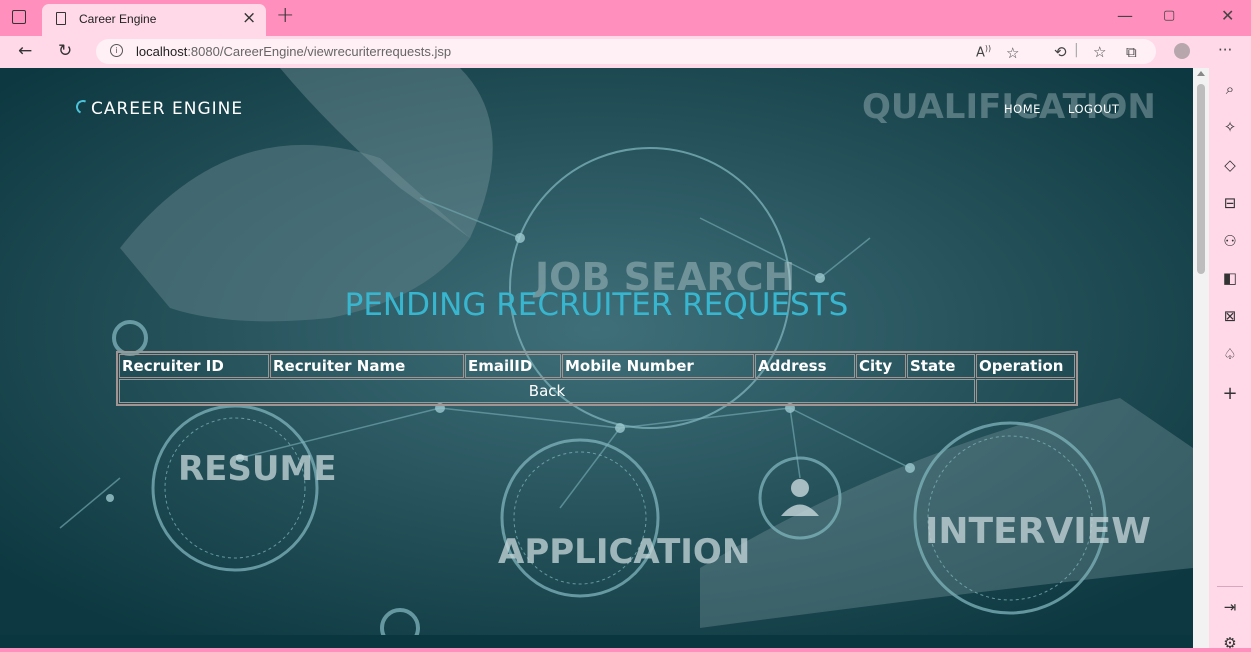 The height and width of the screenshot is (652, 1251). I want to click on bell-icon: ♤, so click(1230, 354).